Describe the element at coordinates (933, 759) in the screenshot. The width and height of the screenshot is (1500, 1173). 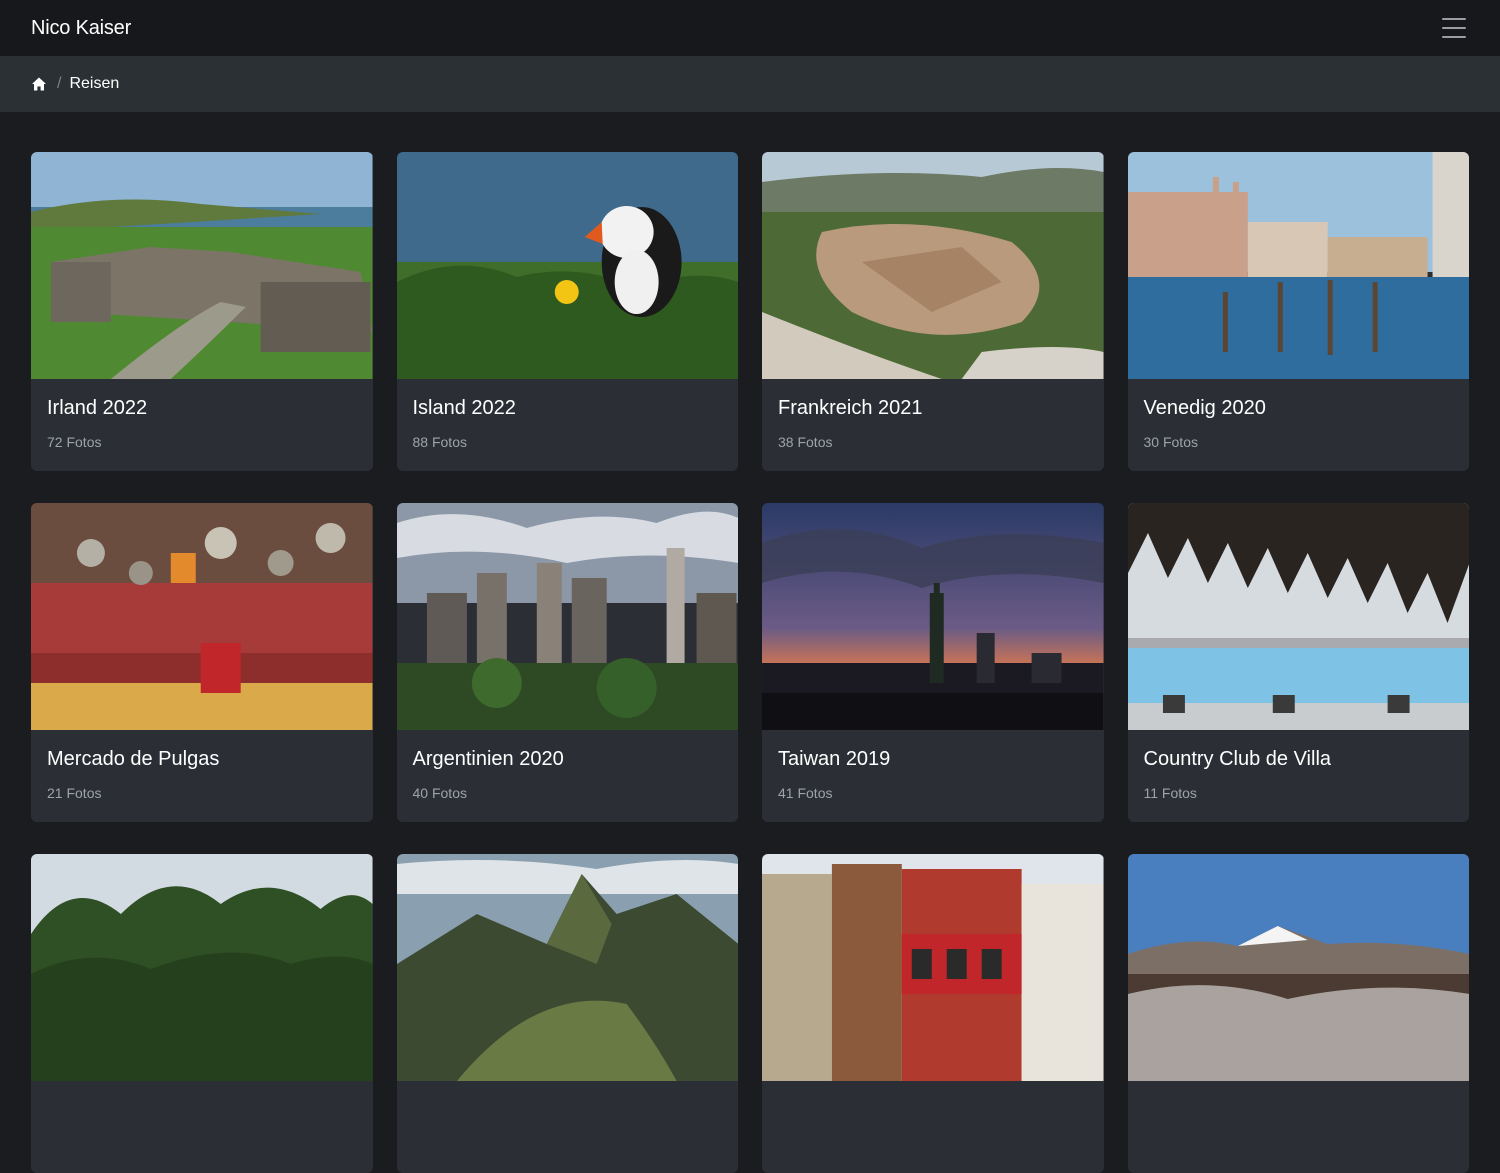
I see `album-title: Taiwan 2019` at that location.